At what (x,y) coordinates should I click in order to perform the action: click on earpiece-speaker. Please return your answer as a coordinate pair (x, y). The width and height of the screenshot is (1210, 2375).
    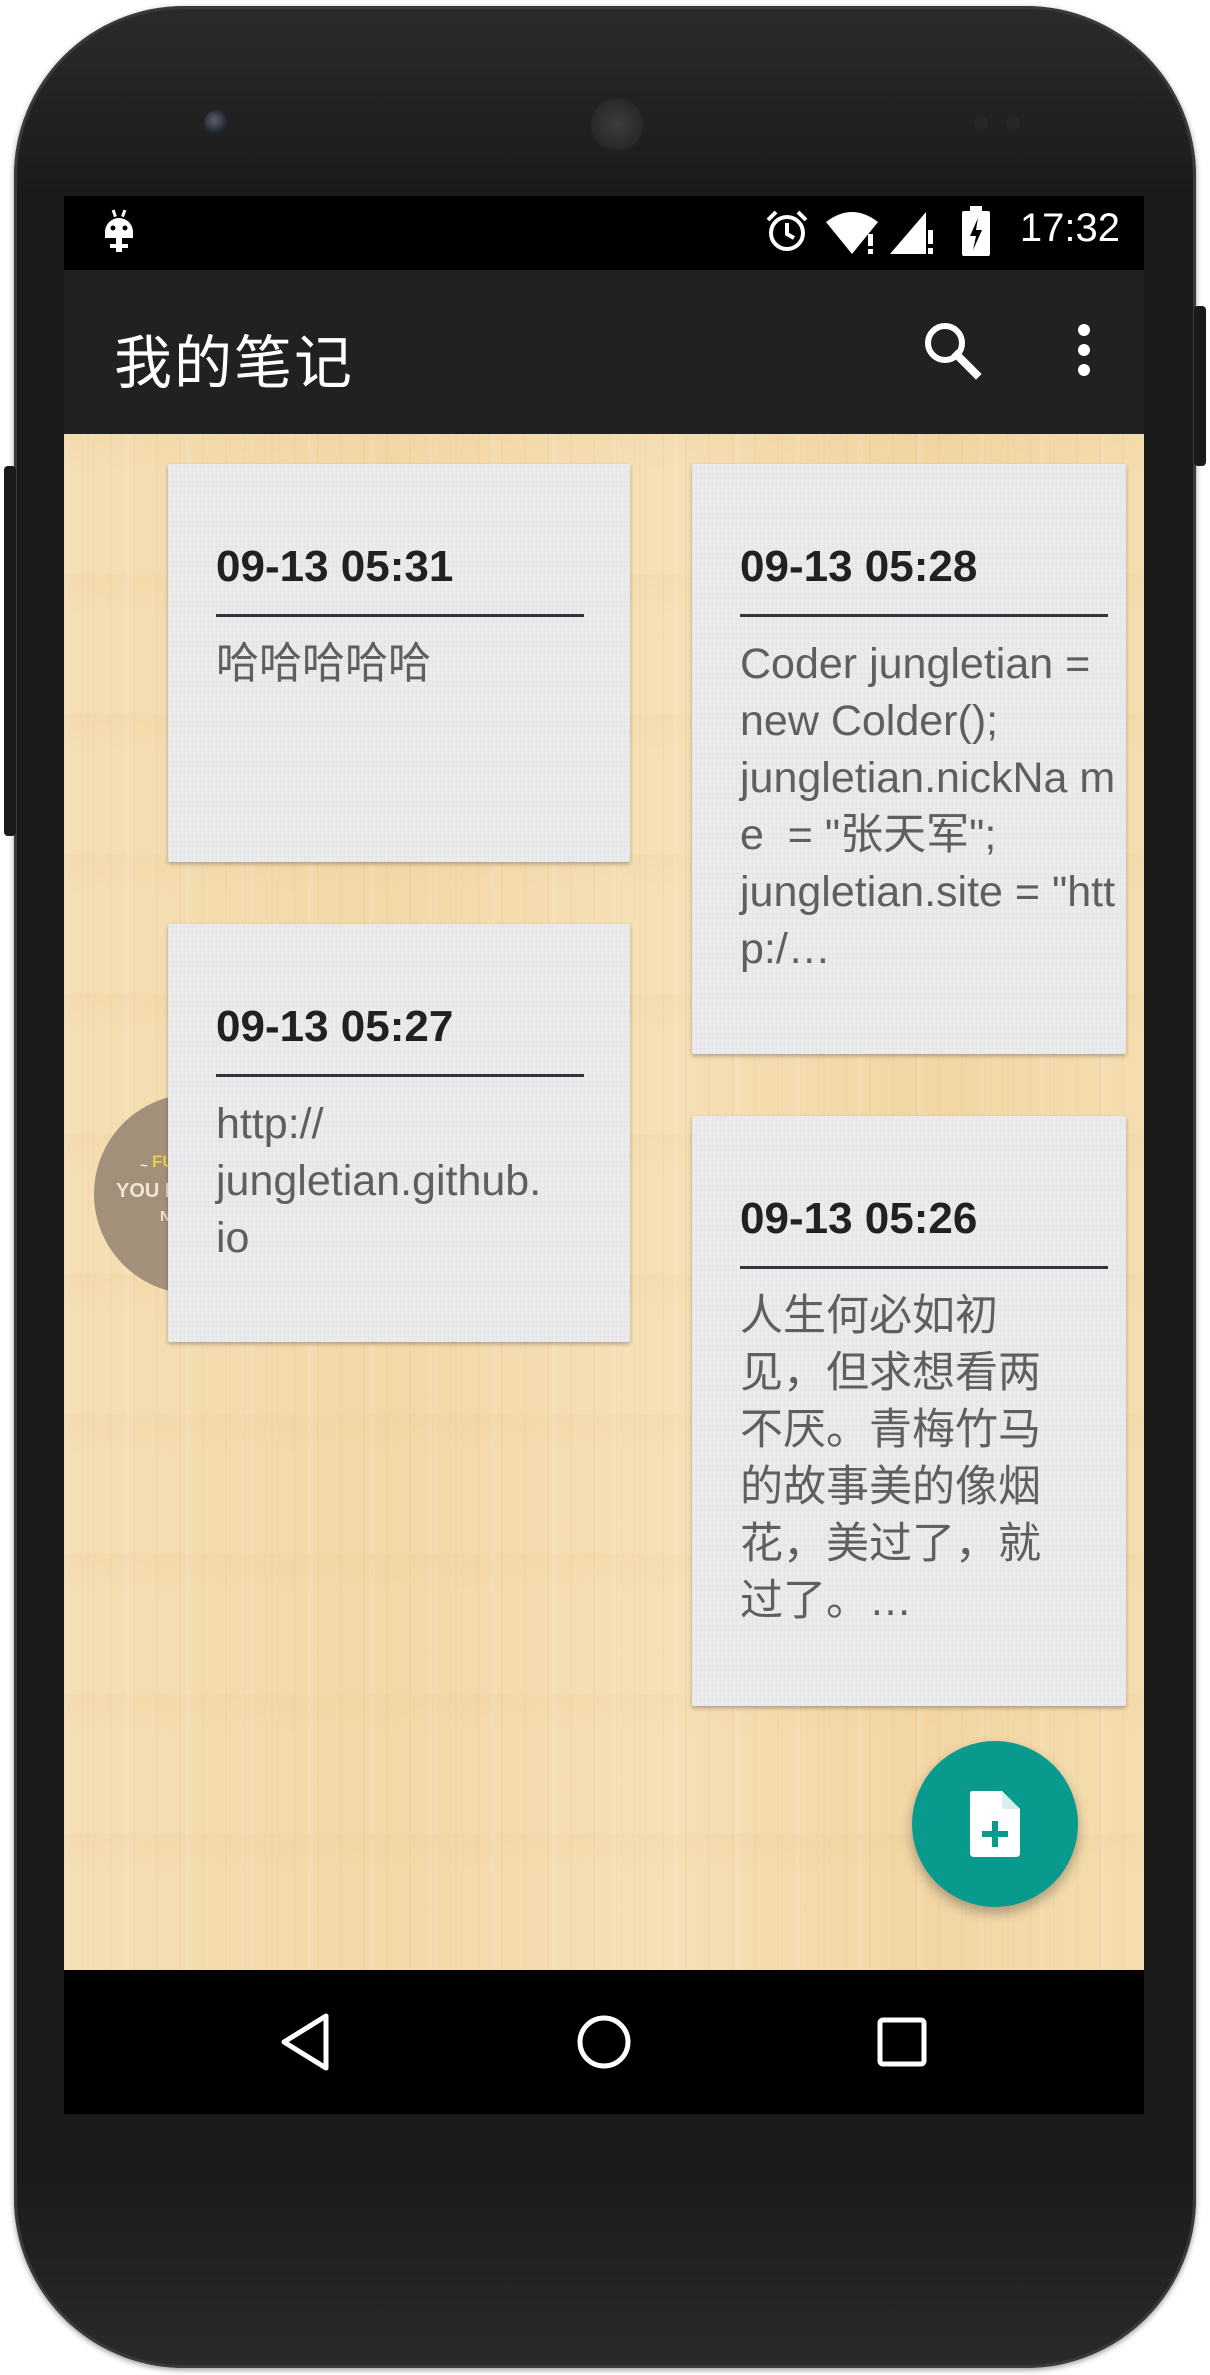
    Looking at the image, I should click on (617, 124).